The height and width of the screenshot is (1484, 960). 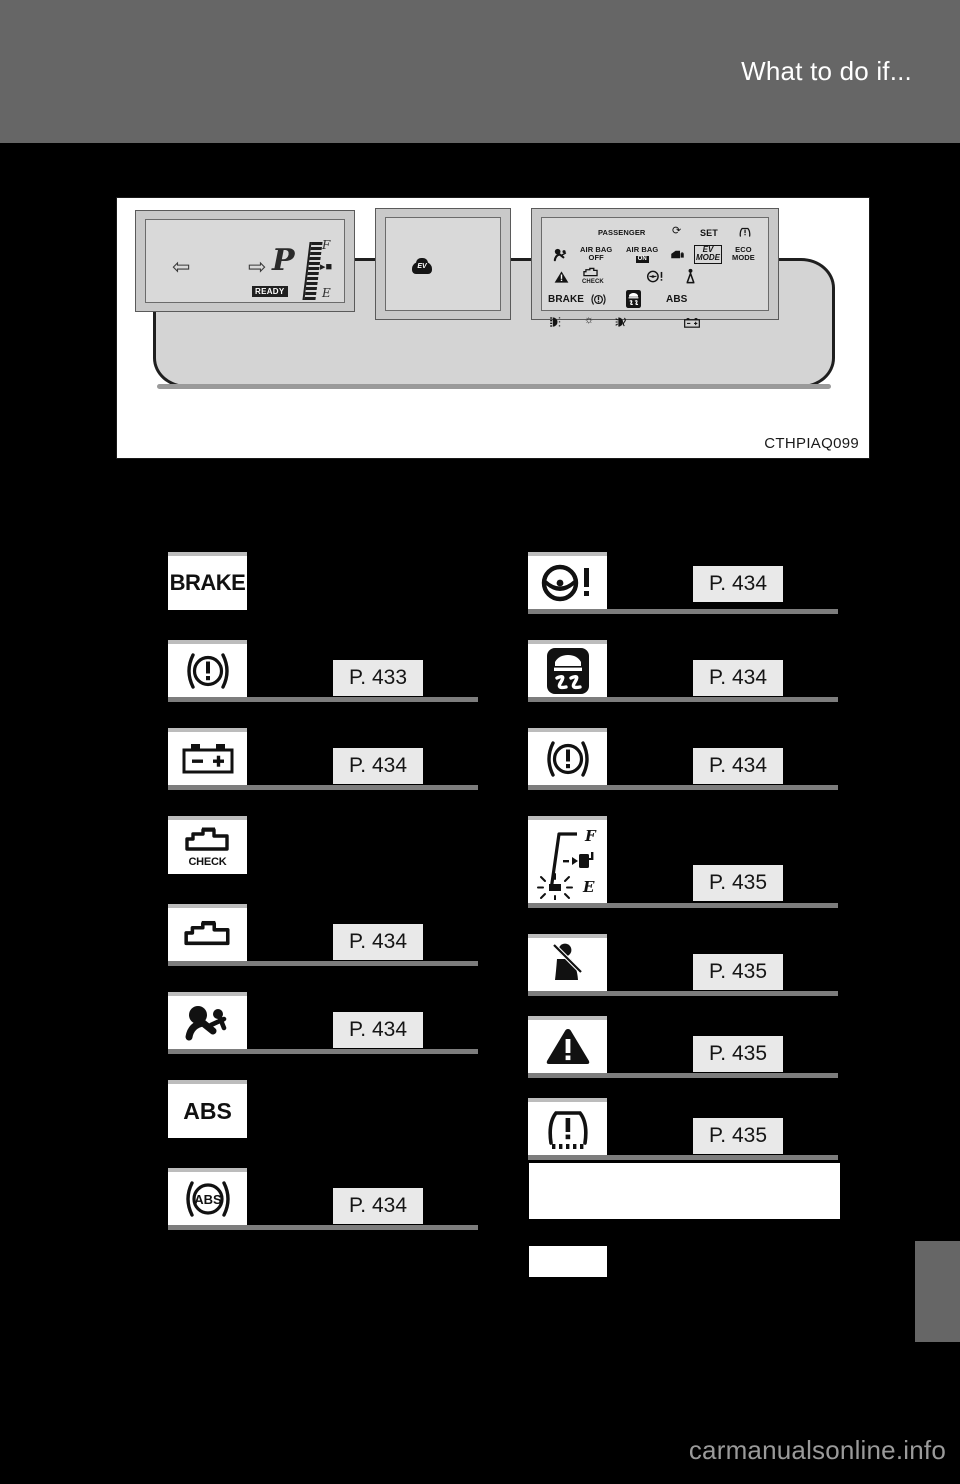 What do you see at coordinates (817, 1450) in the screenshot?
I see `site-watermark: carmanualsonline.info` at bounding box center [817, 1450].